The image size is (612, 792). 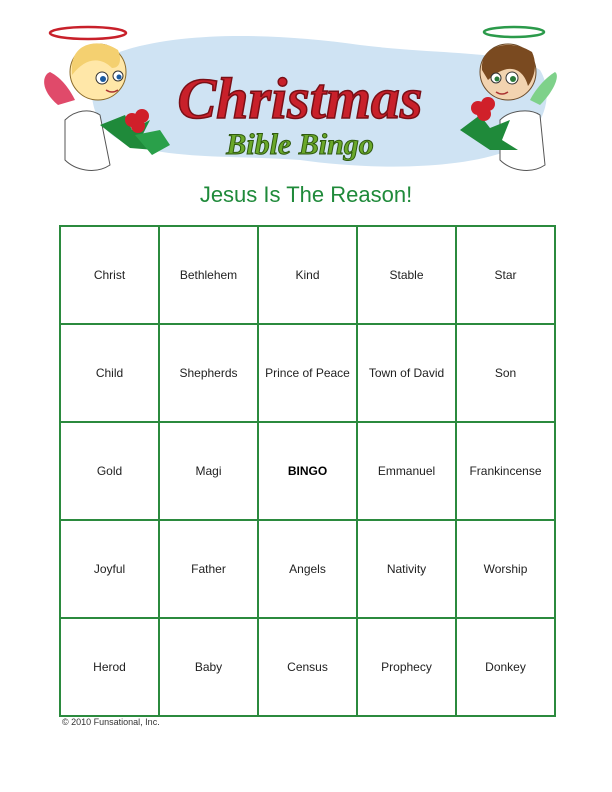 What do you see at coordinates (109, 471) in the screenshot?
I see `bingo-cell: Gold` at bounding box center [109, 471].